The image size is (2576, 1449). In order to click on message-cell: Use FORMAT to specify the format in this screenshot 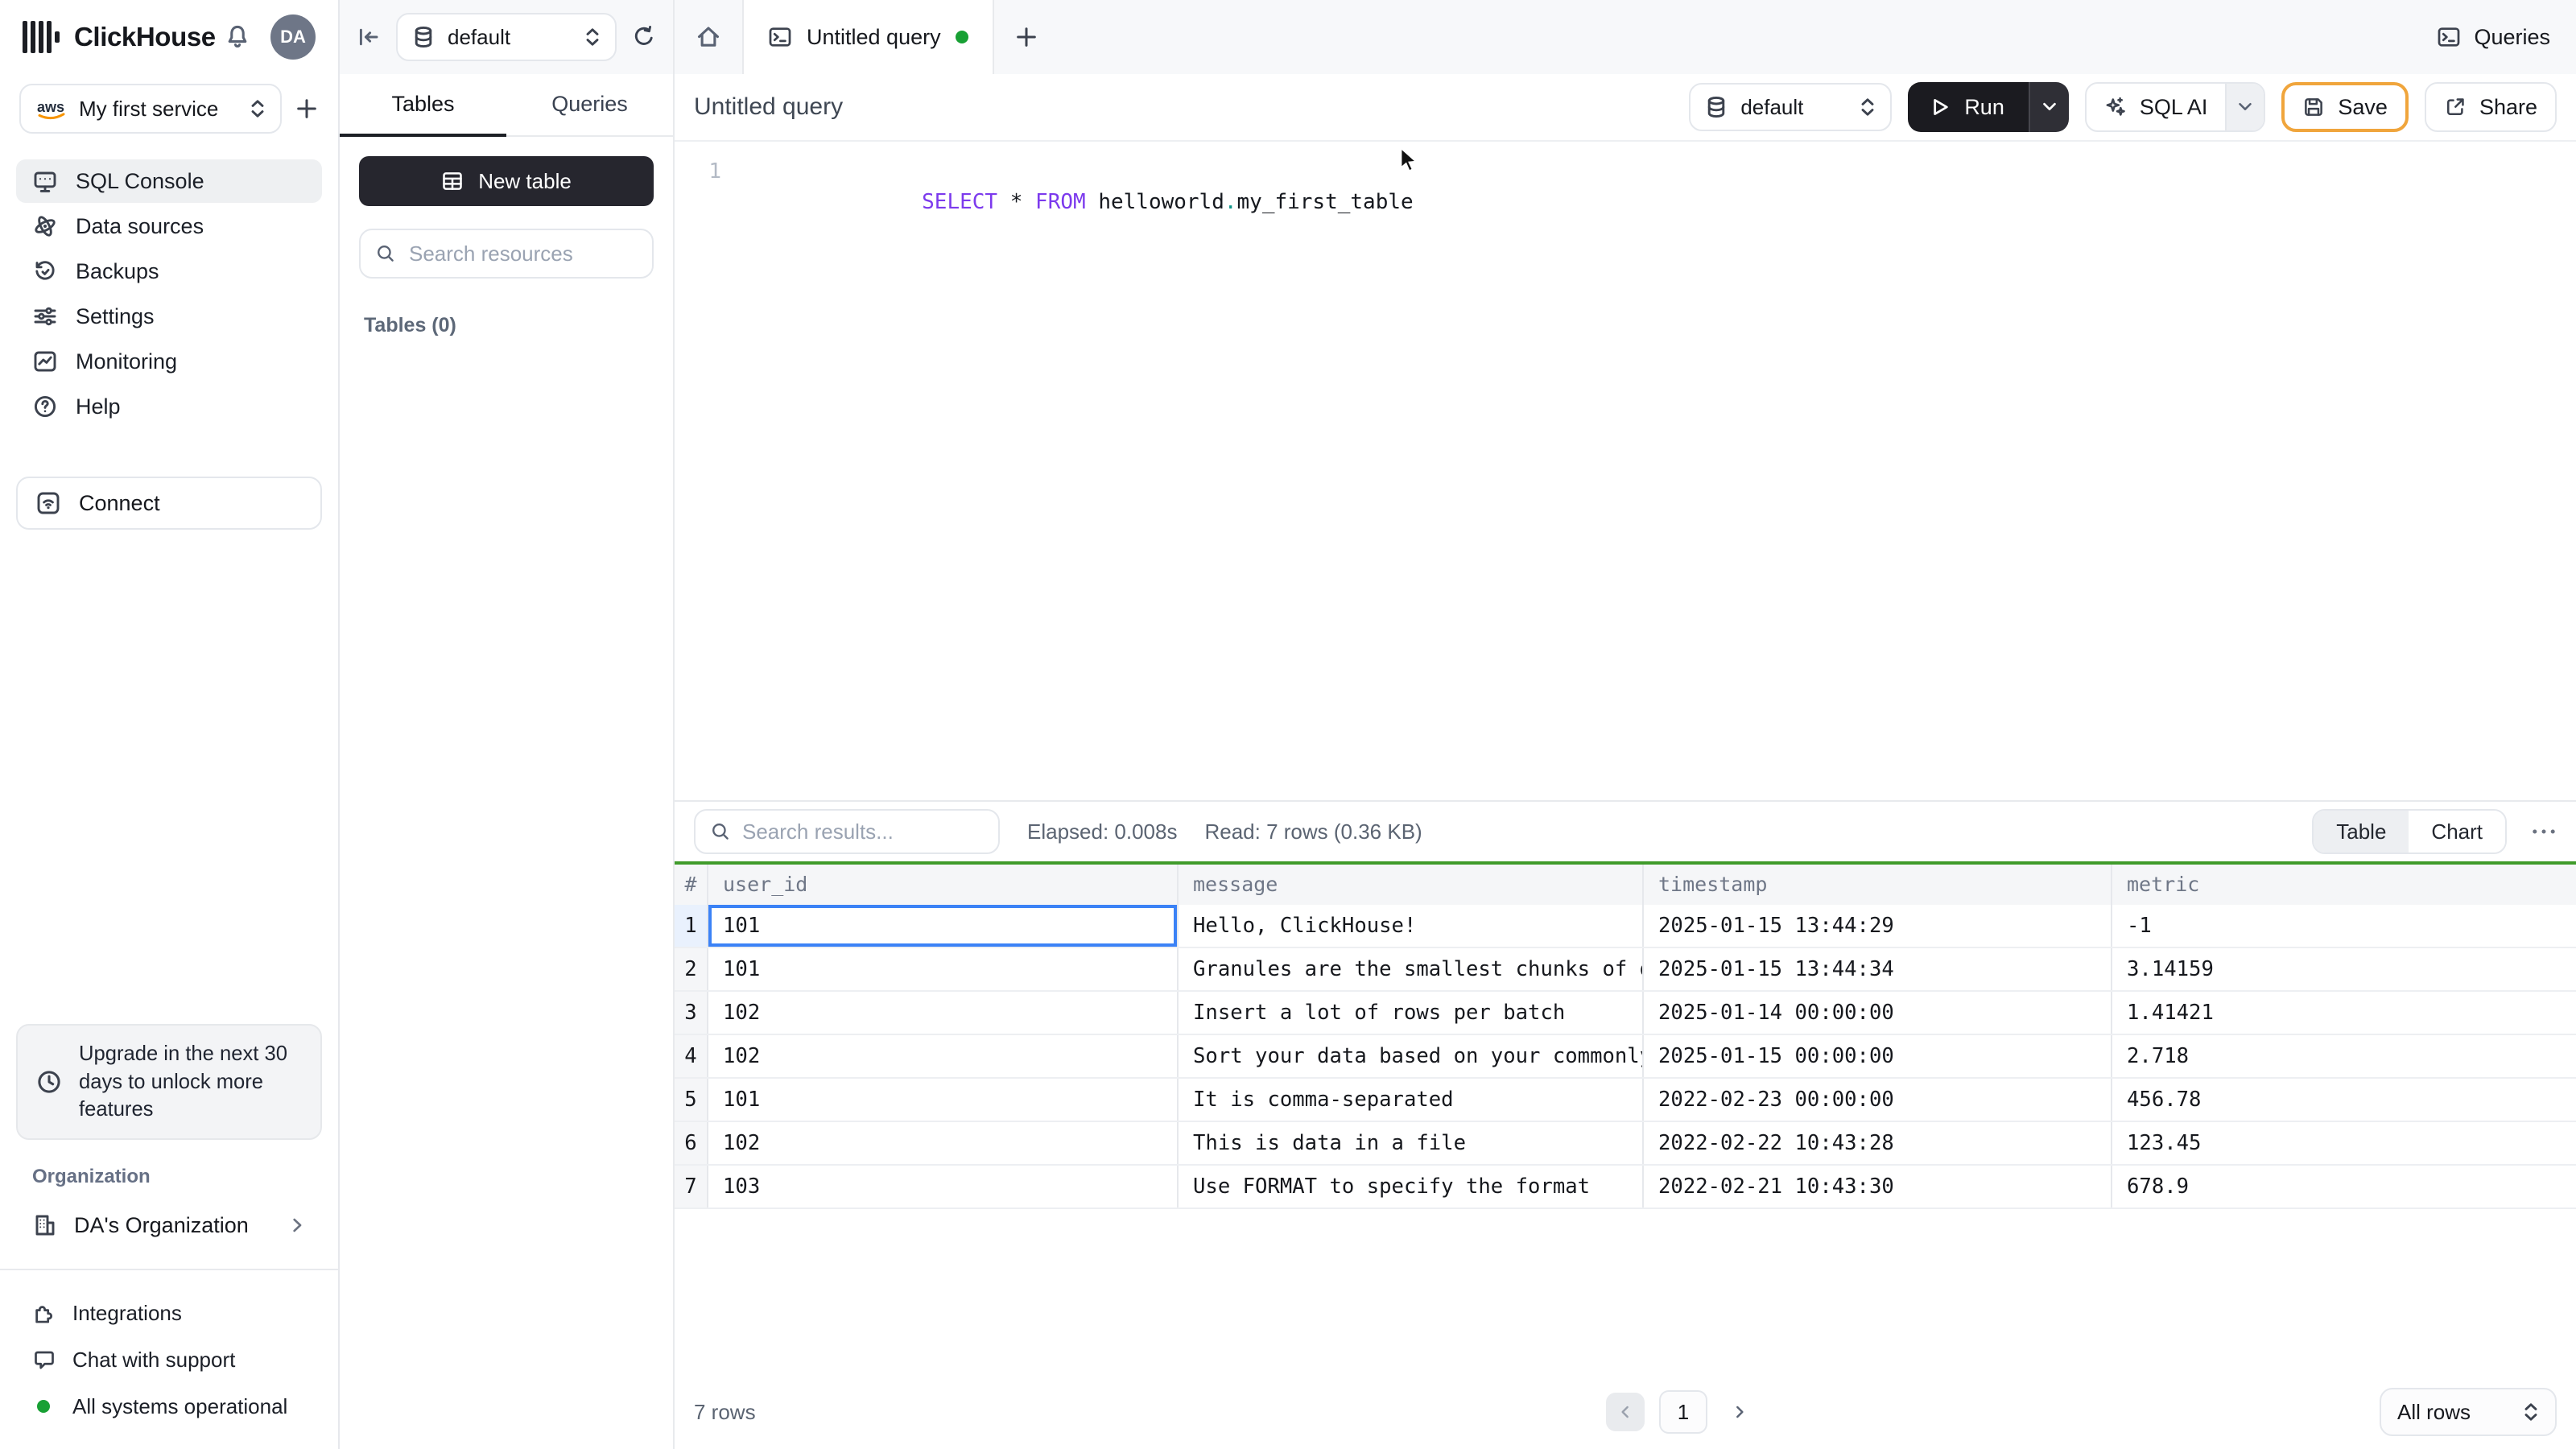, I will do `click(1411, 1187)`.